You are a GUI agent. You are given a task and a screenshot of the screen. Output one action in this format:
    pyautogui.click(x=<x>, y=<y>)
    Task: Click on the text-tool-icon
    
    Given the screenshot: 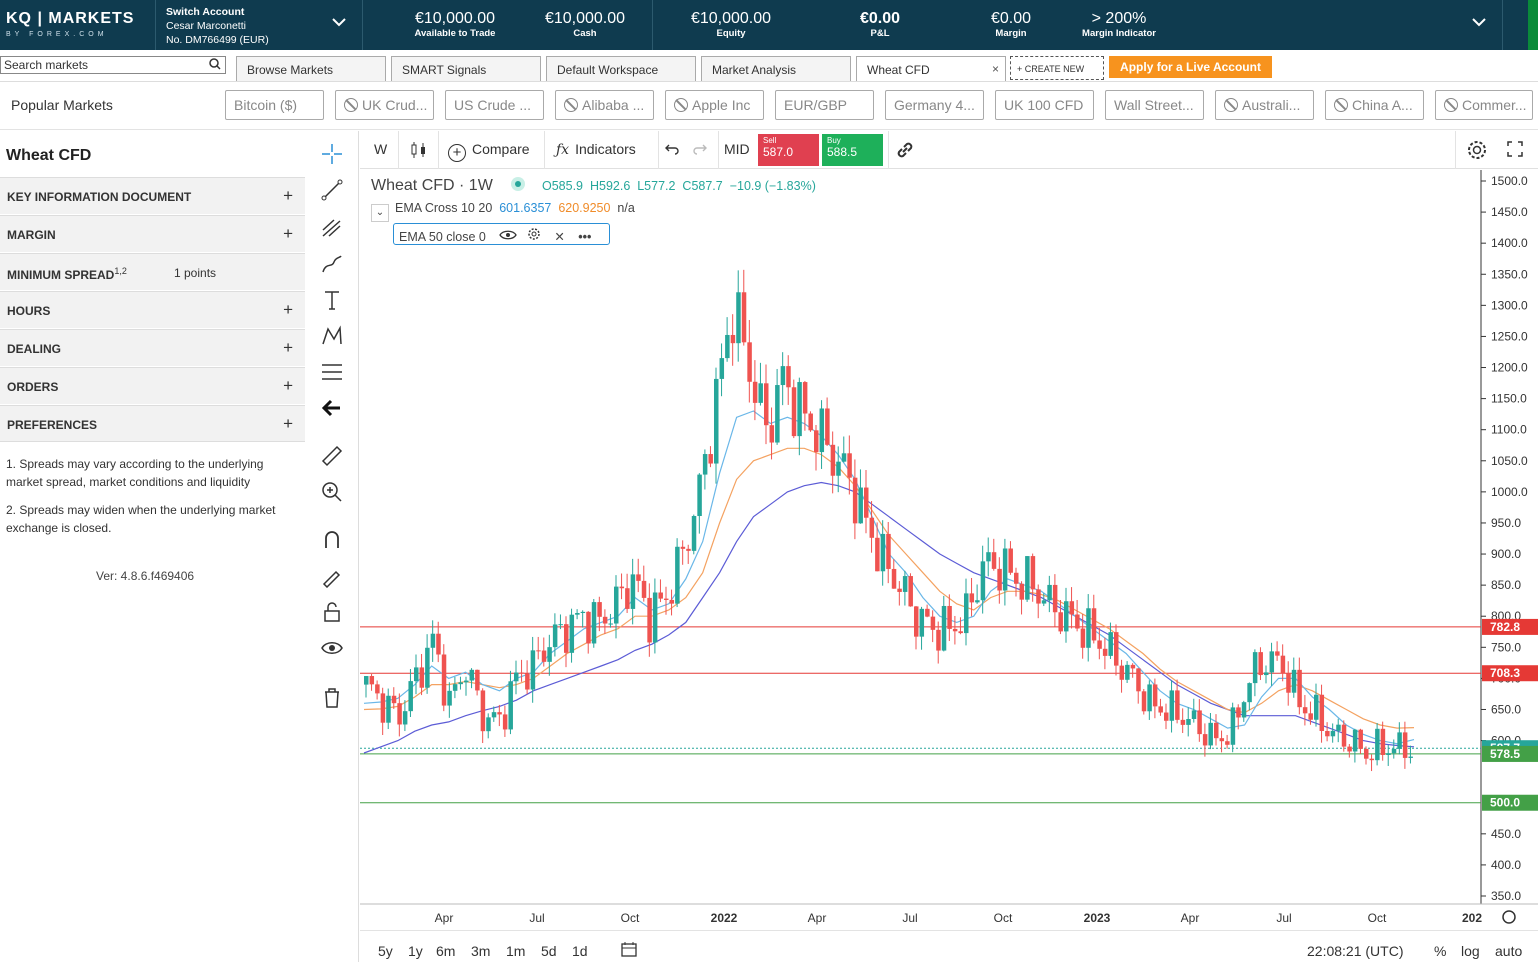 What is the action you would take?
    pyautogui.click(x=332, y=300)
    